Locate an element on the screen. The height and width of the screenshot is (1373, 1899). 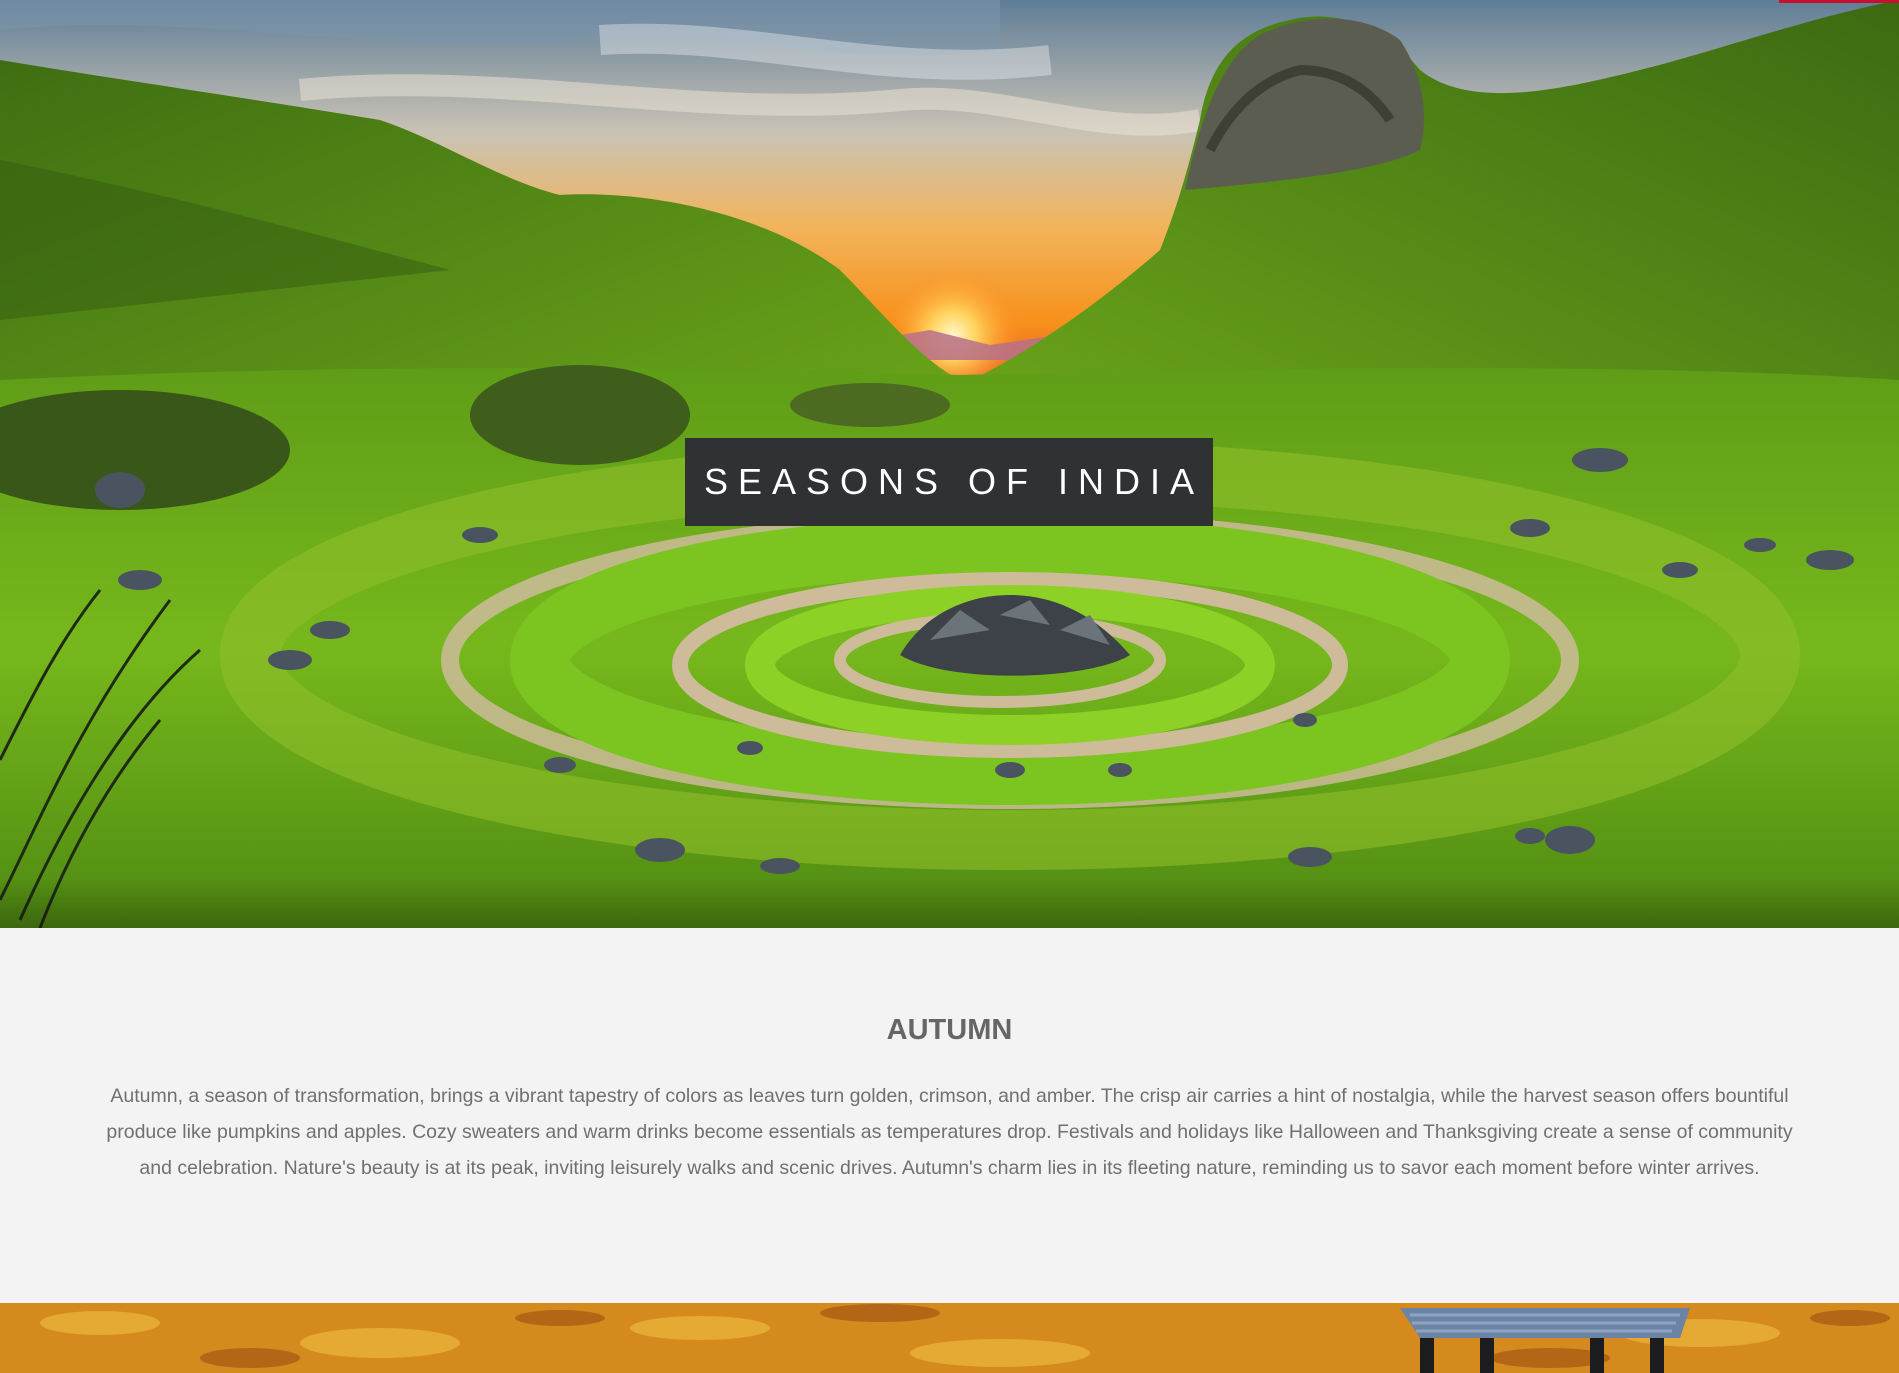
hero-title-box: SEASONS OF INDIA is located at coordinates (949, 482).